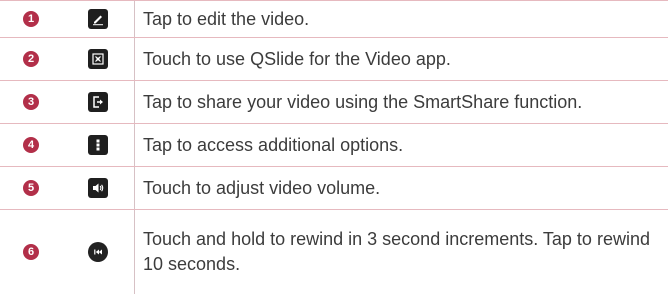  I want to click on description-text: Touch to adjust video volume., so click(401, 188).